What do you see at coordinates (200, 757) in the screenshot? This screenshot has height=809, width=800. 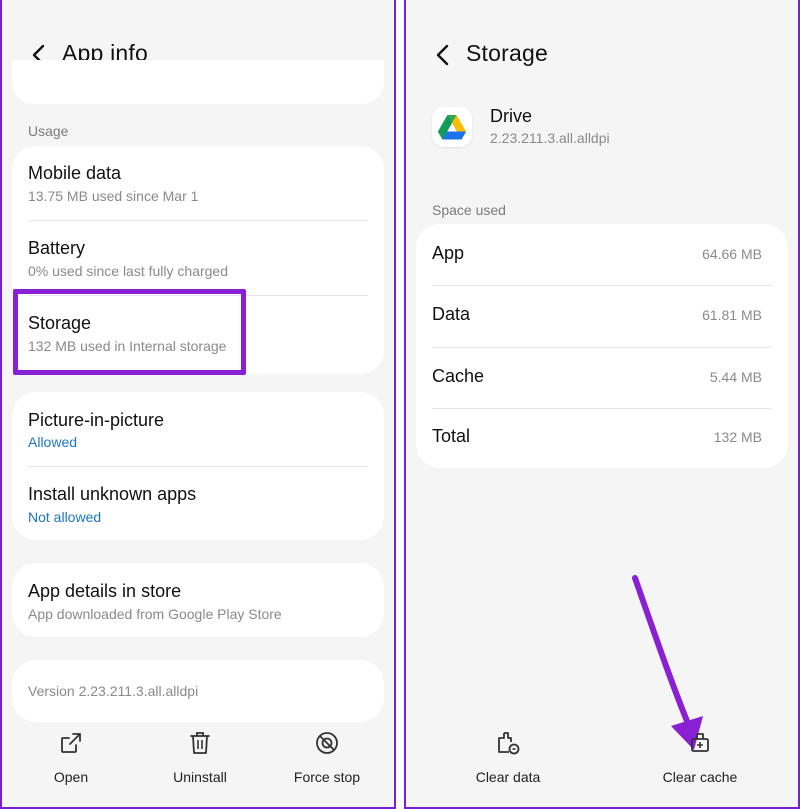 I see `uninstall-button: Uninstall` at bounding box center [200, 757].